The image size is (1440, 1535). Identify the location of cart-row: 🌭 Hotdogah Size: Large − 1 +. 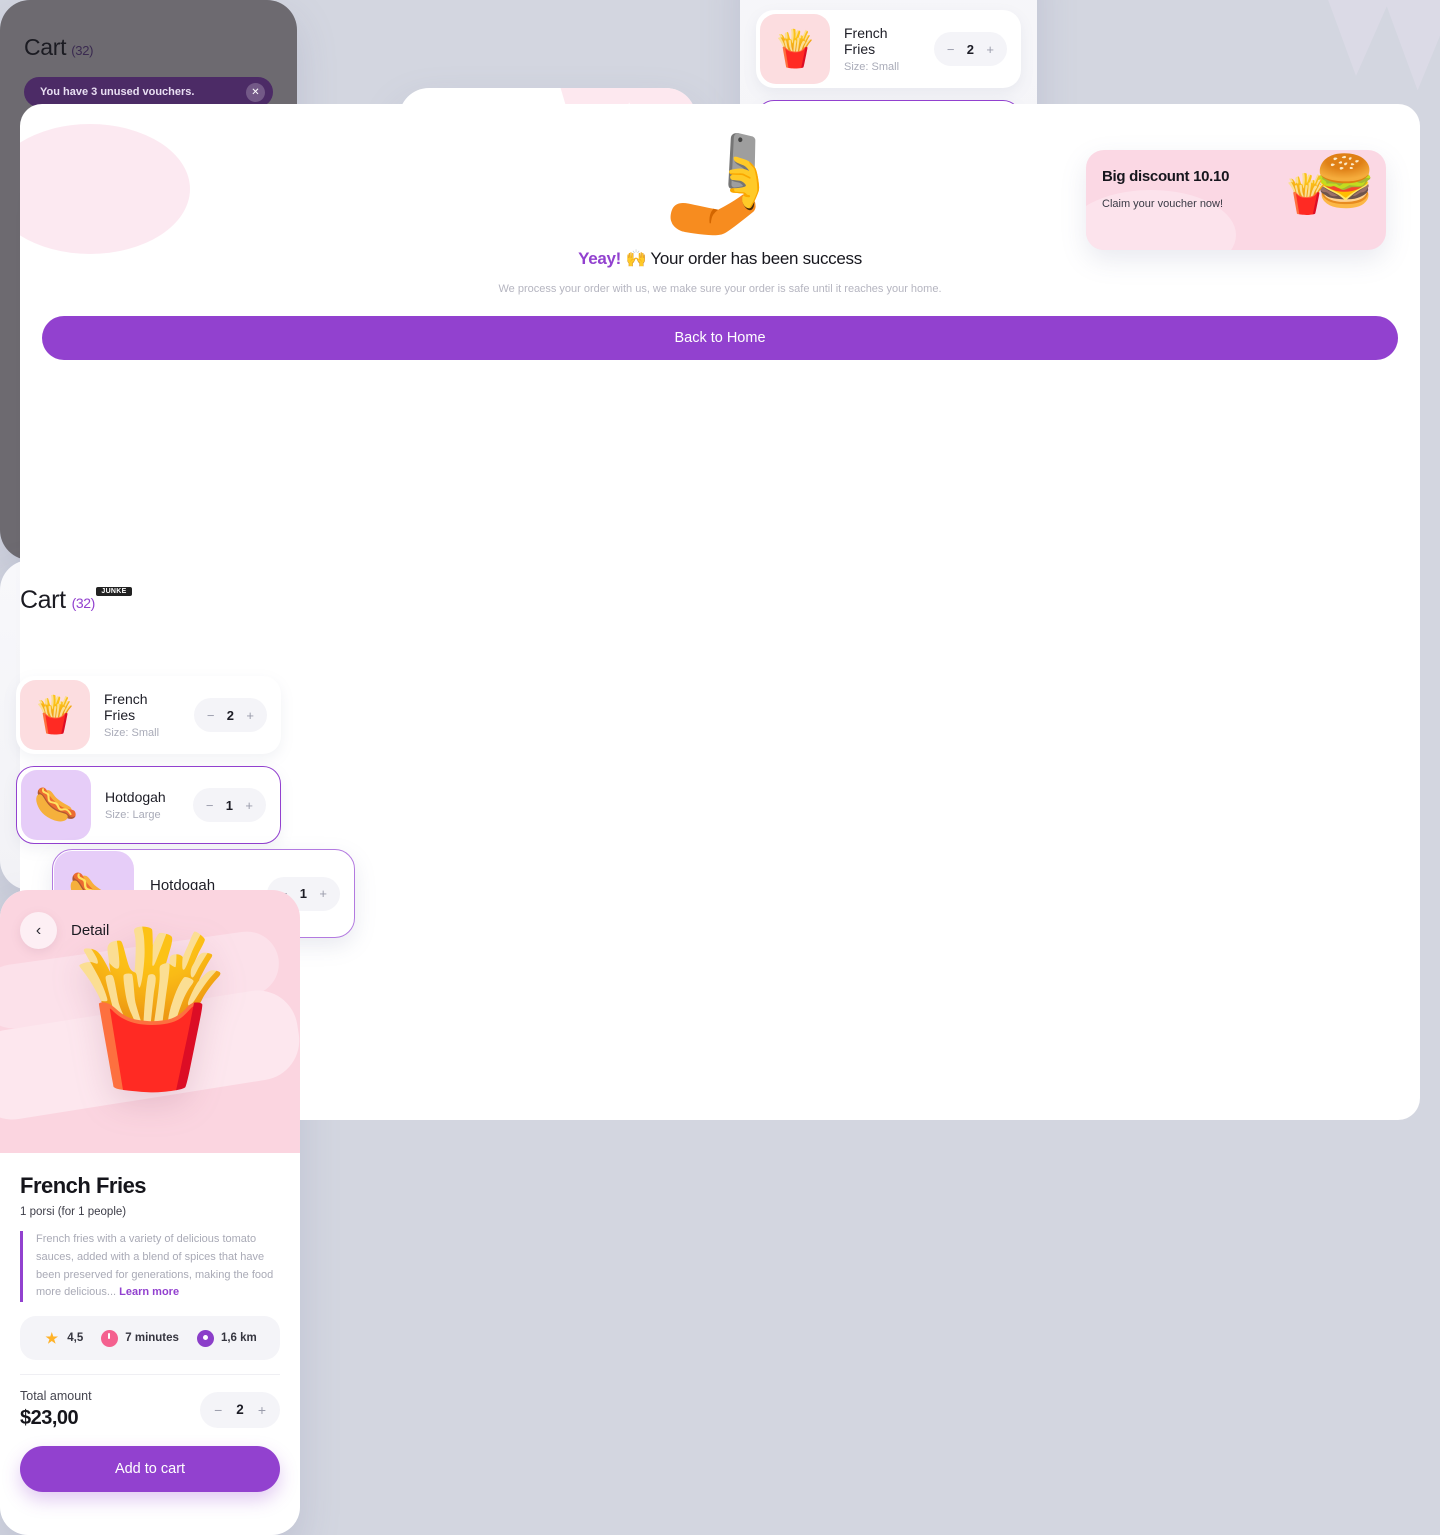
(148, 805).